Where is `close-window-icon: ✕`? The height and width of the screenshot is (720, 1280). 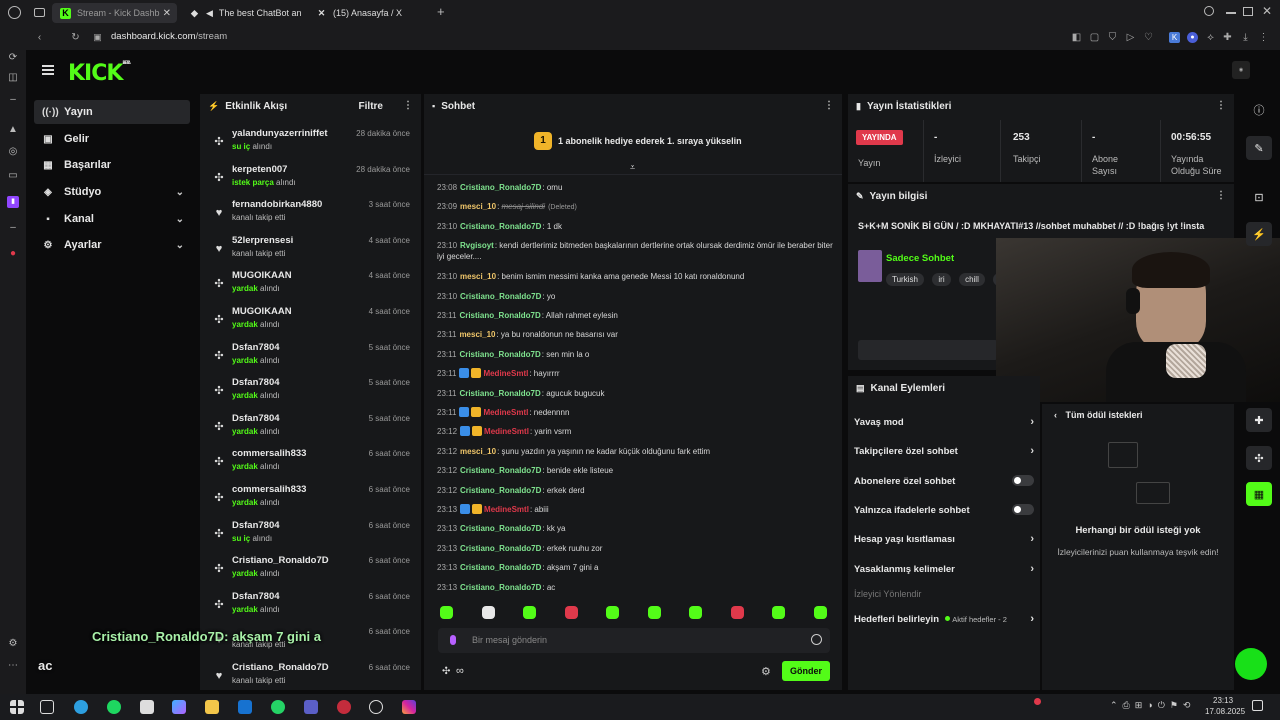 close-window-icon: ✕ is located at coordinates (1267, 11).